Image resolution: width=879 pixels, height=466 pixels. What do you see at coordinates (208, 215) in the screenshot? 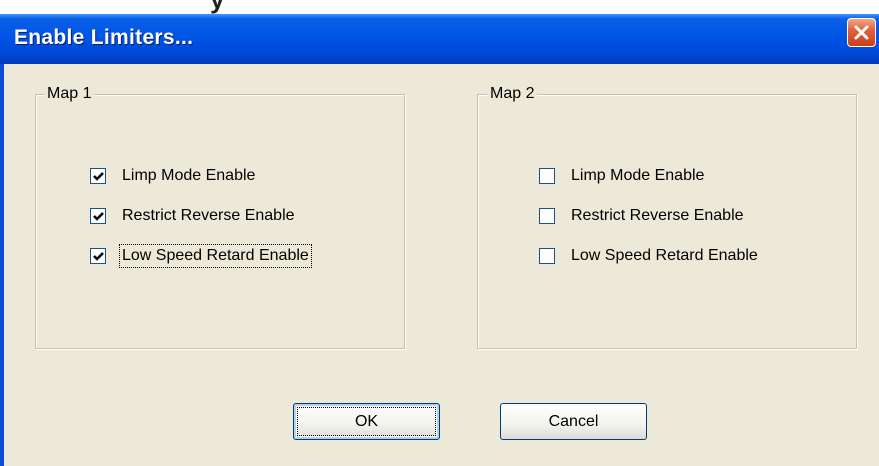
I see `map1-restrict-reverse-label: Restrict Reverse Enable` at bounding box center [208, 215].